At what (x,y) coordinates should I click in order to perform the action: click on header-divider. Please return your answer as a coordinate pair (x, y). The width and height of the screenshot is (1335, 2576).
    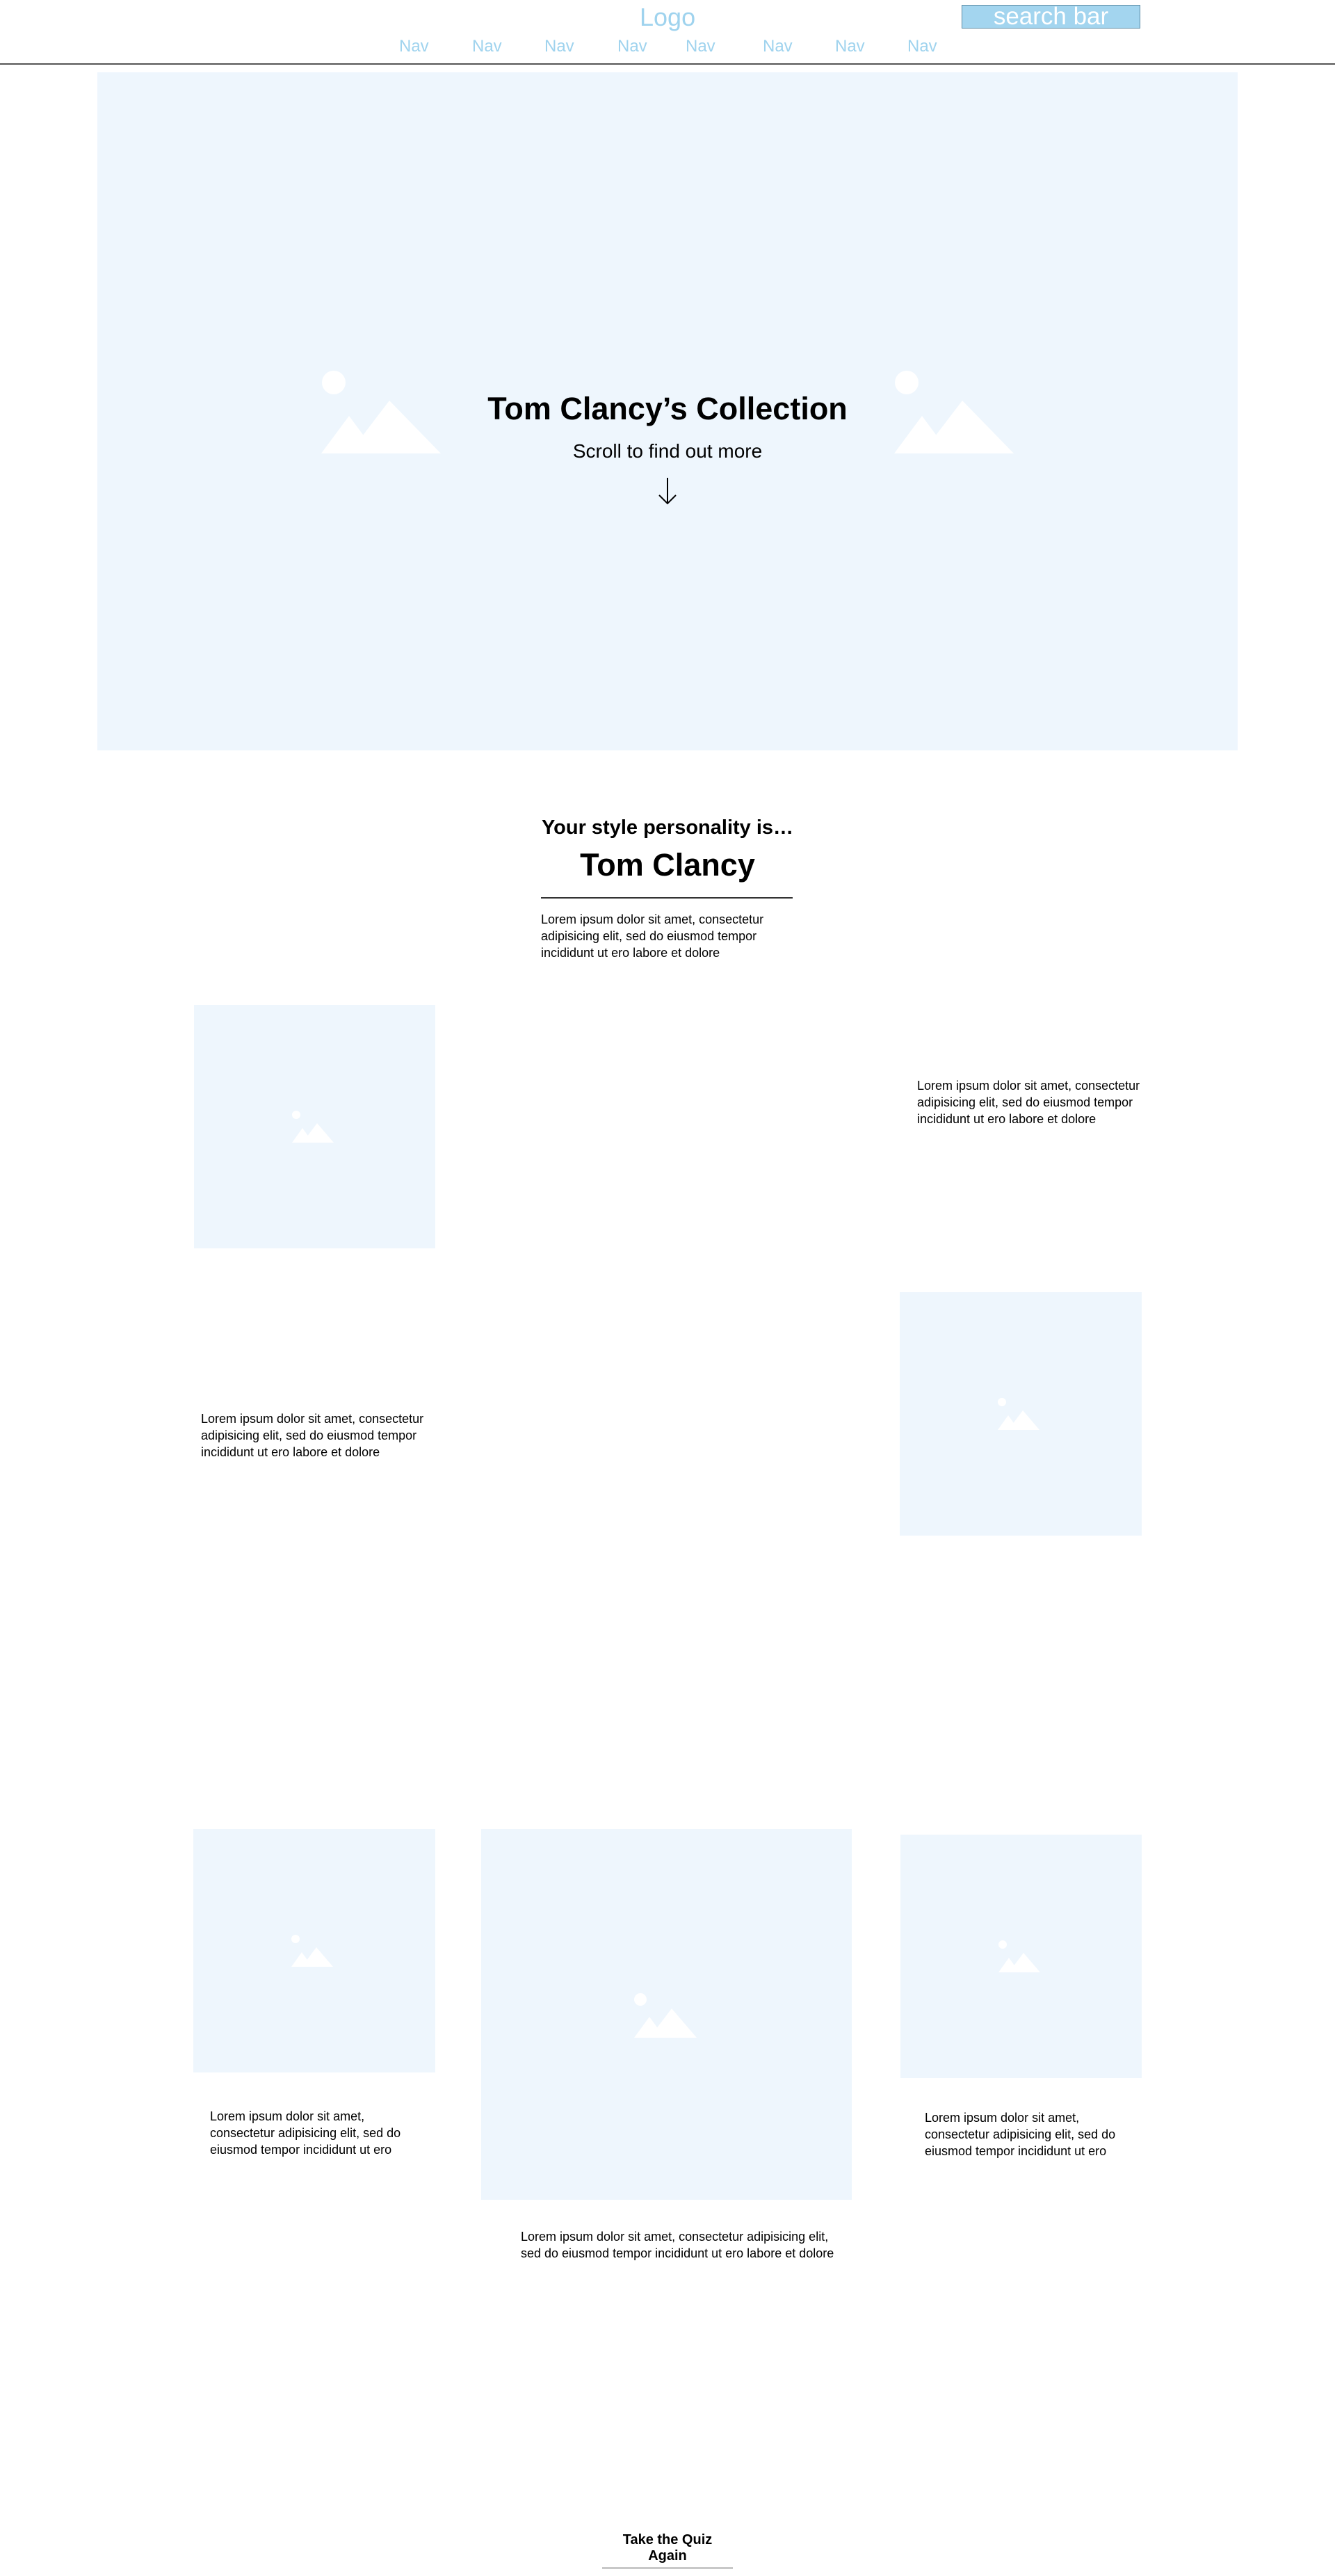
    Looking at the image, I should click on (667, 64).